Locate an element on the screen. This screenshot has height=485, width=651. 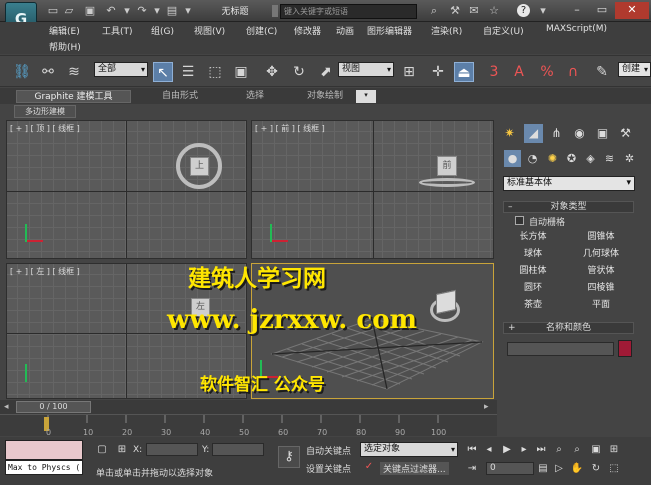
viewcube-front: 前 is located at coordinates (447, 166).